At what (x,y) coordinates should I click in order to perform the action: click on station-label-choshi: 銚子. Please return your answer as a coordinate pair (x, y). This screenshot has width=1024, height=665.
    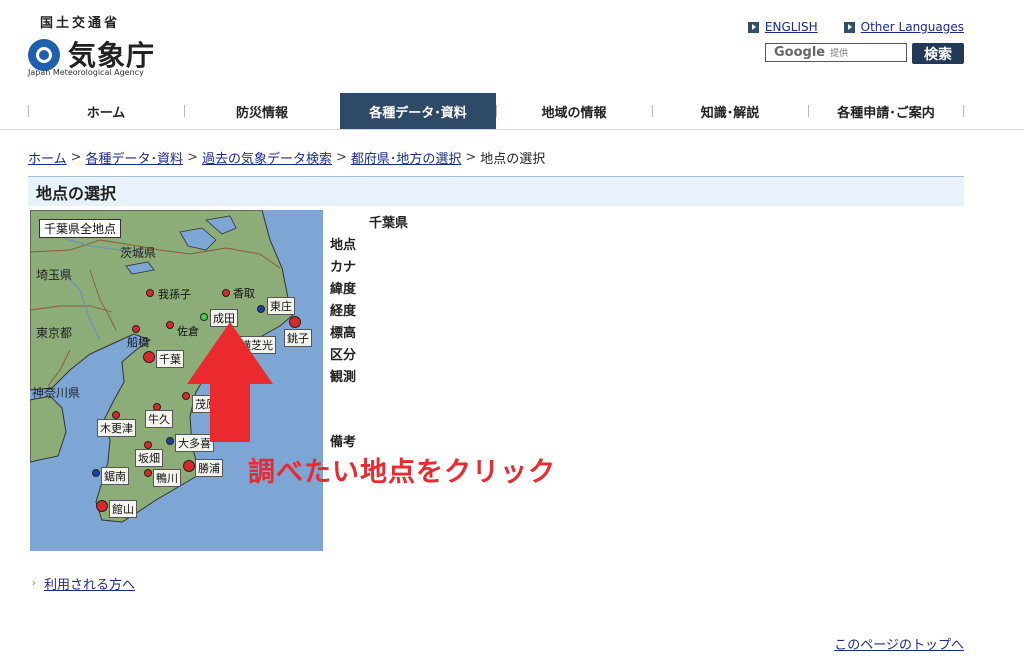
    Looking at the image, I should click on (298, 338).